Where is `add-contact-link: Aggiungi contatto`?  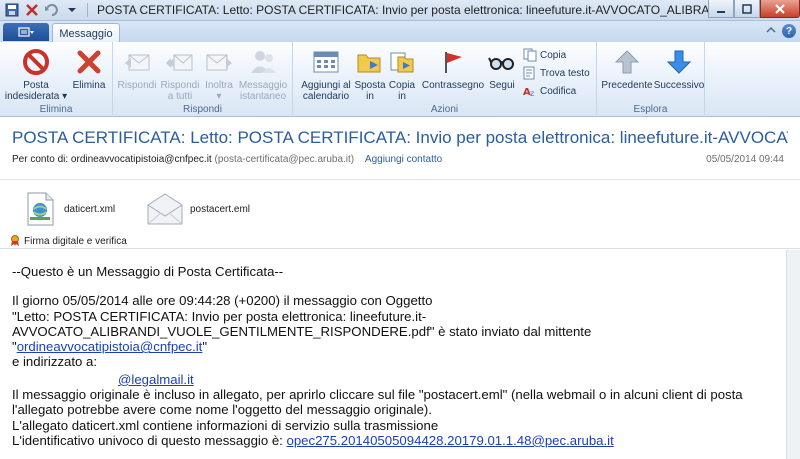
add-contact-link: Aggiungi contatto is located at coordinates (403, 159).